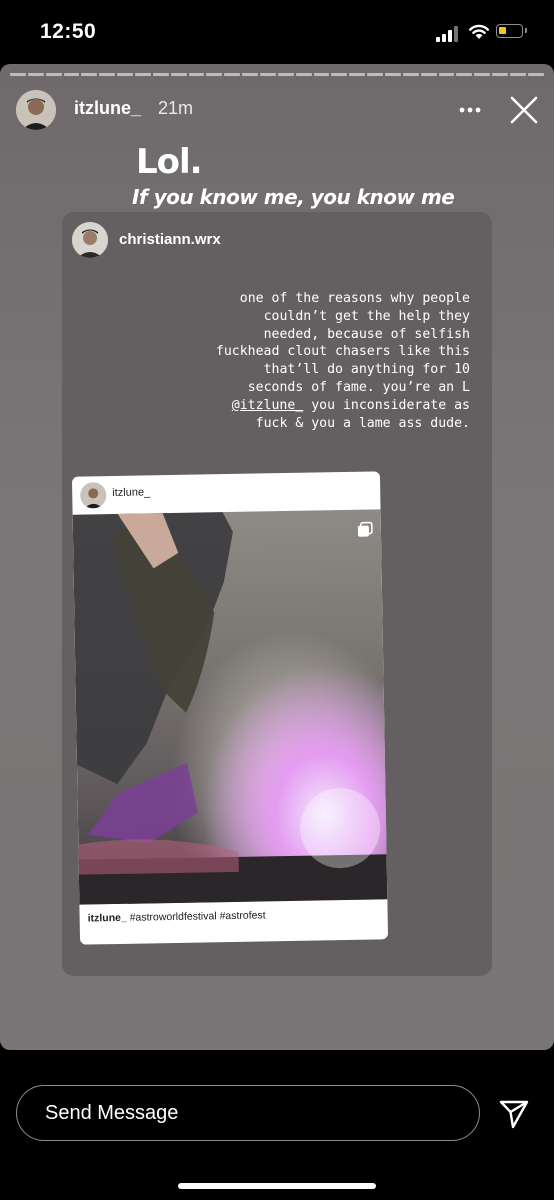 This screenshot has width=554, height=1200. I want to click on status-time: 12:50, so click(68, 31).